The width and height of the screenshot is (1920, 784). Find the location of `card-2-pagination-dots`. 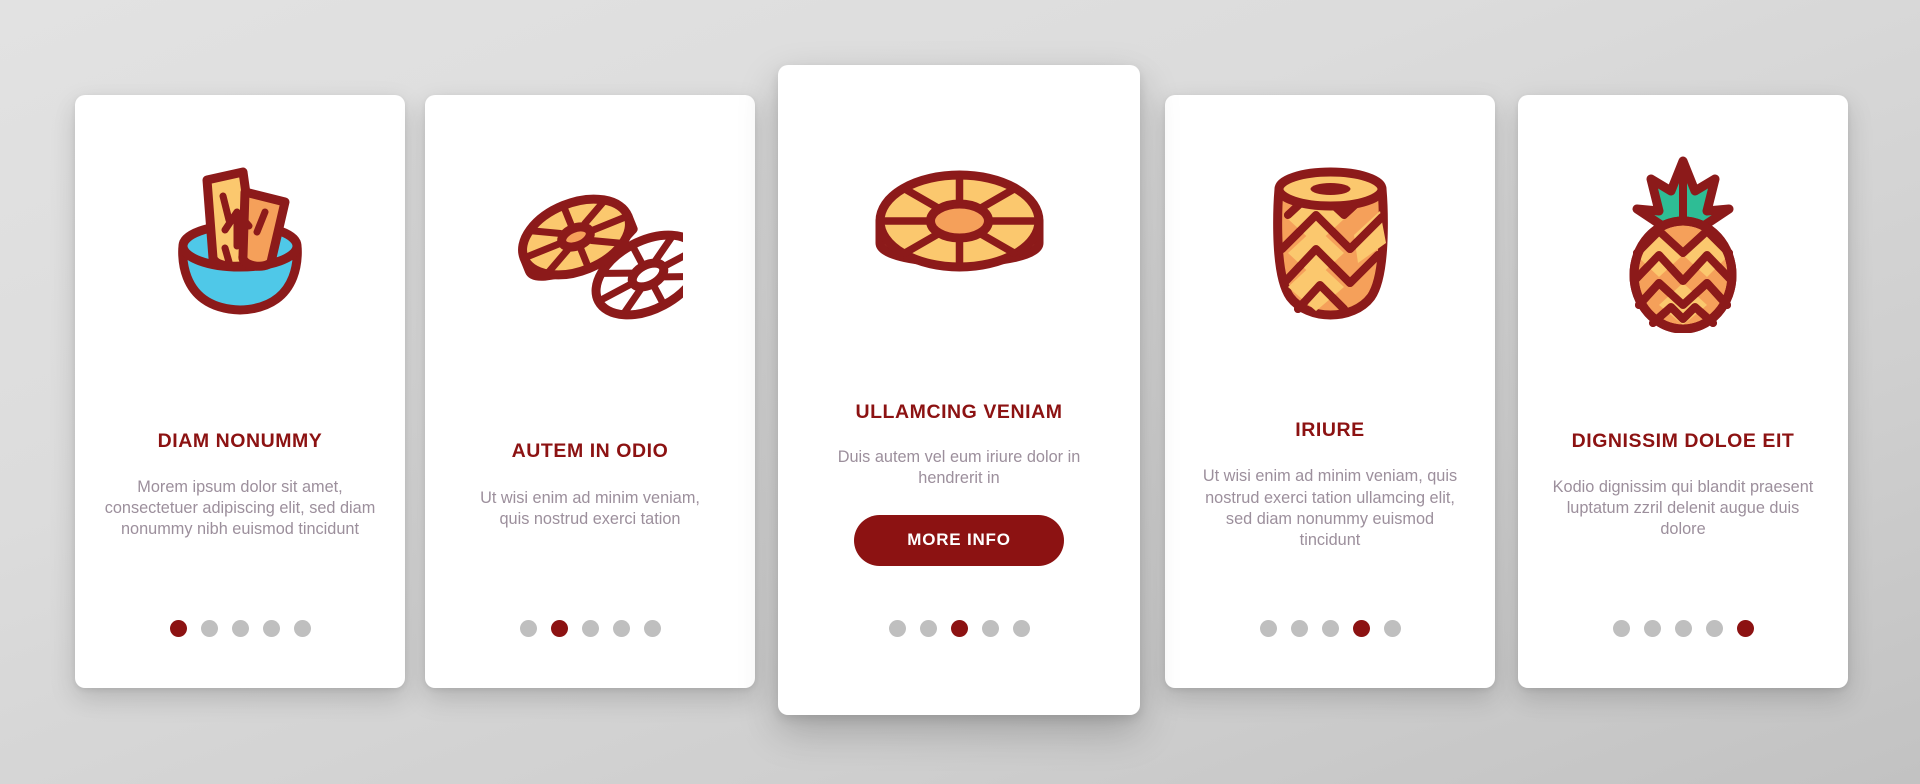

card-2-pagination-dots is located at coordinates (590, 629).